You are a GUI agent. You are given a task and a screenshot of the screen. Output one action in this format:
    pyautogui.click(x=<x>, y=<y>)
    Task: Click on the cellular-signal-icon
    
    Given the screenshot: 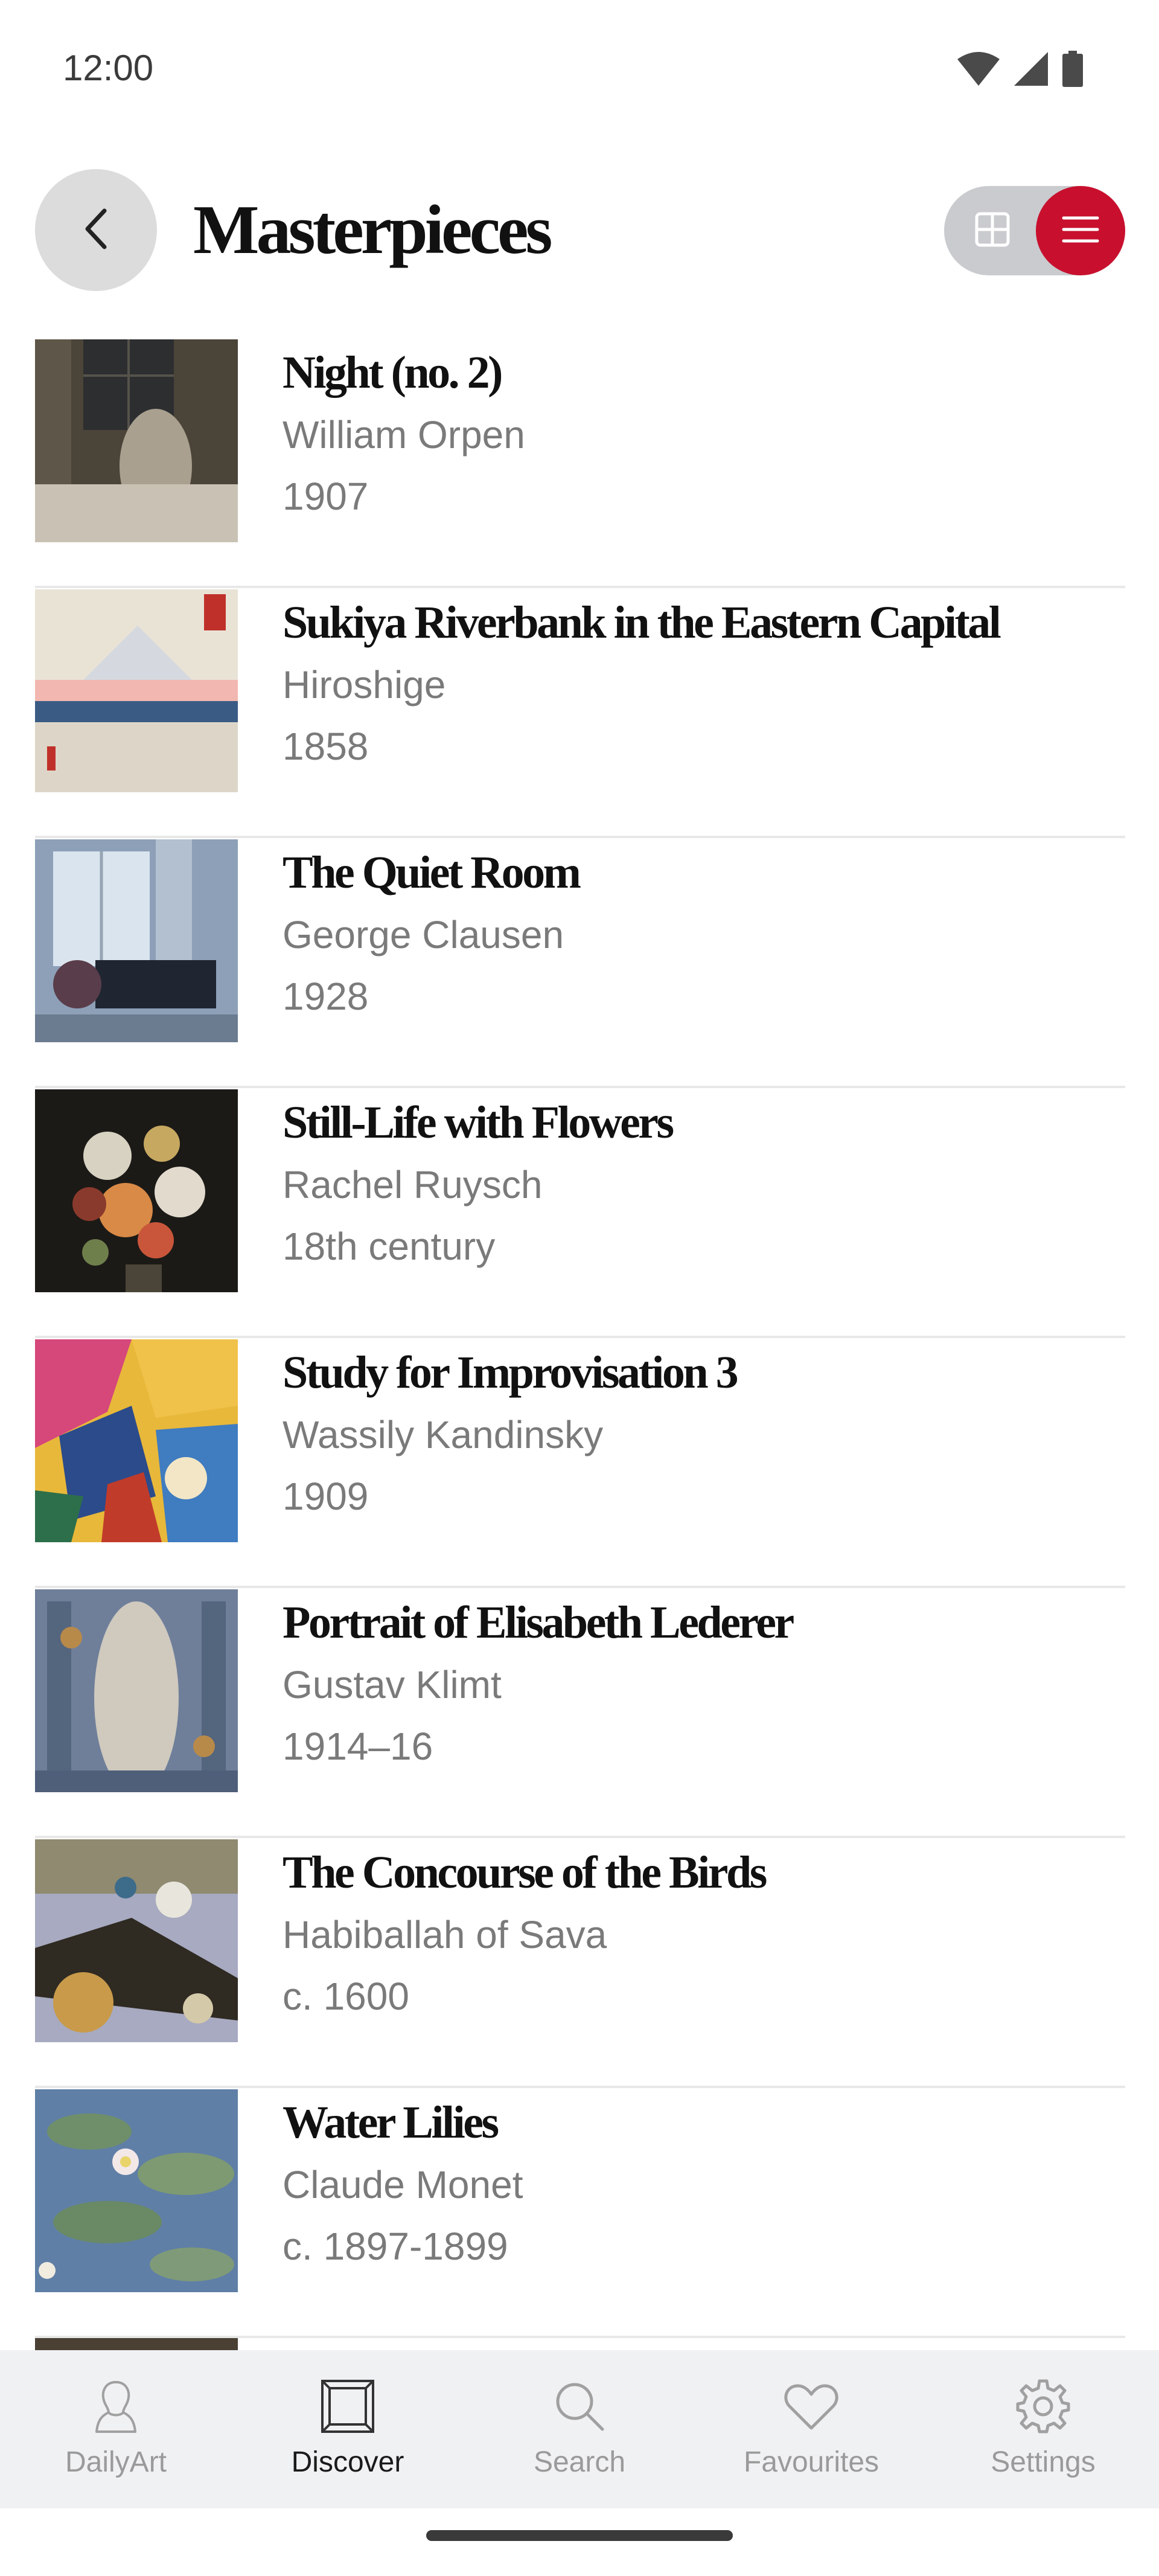 What is the action you would take?
    pyautogui.click(x=1031, y=69)
    